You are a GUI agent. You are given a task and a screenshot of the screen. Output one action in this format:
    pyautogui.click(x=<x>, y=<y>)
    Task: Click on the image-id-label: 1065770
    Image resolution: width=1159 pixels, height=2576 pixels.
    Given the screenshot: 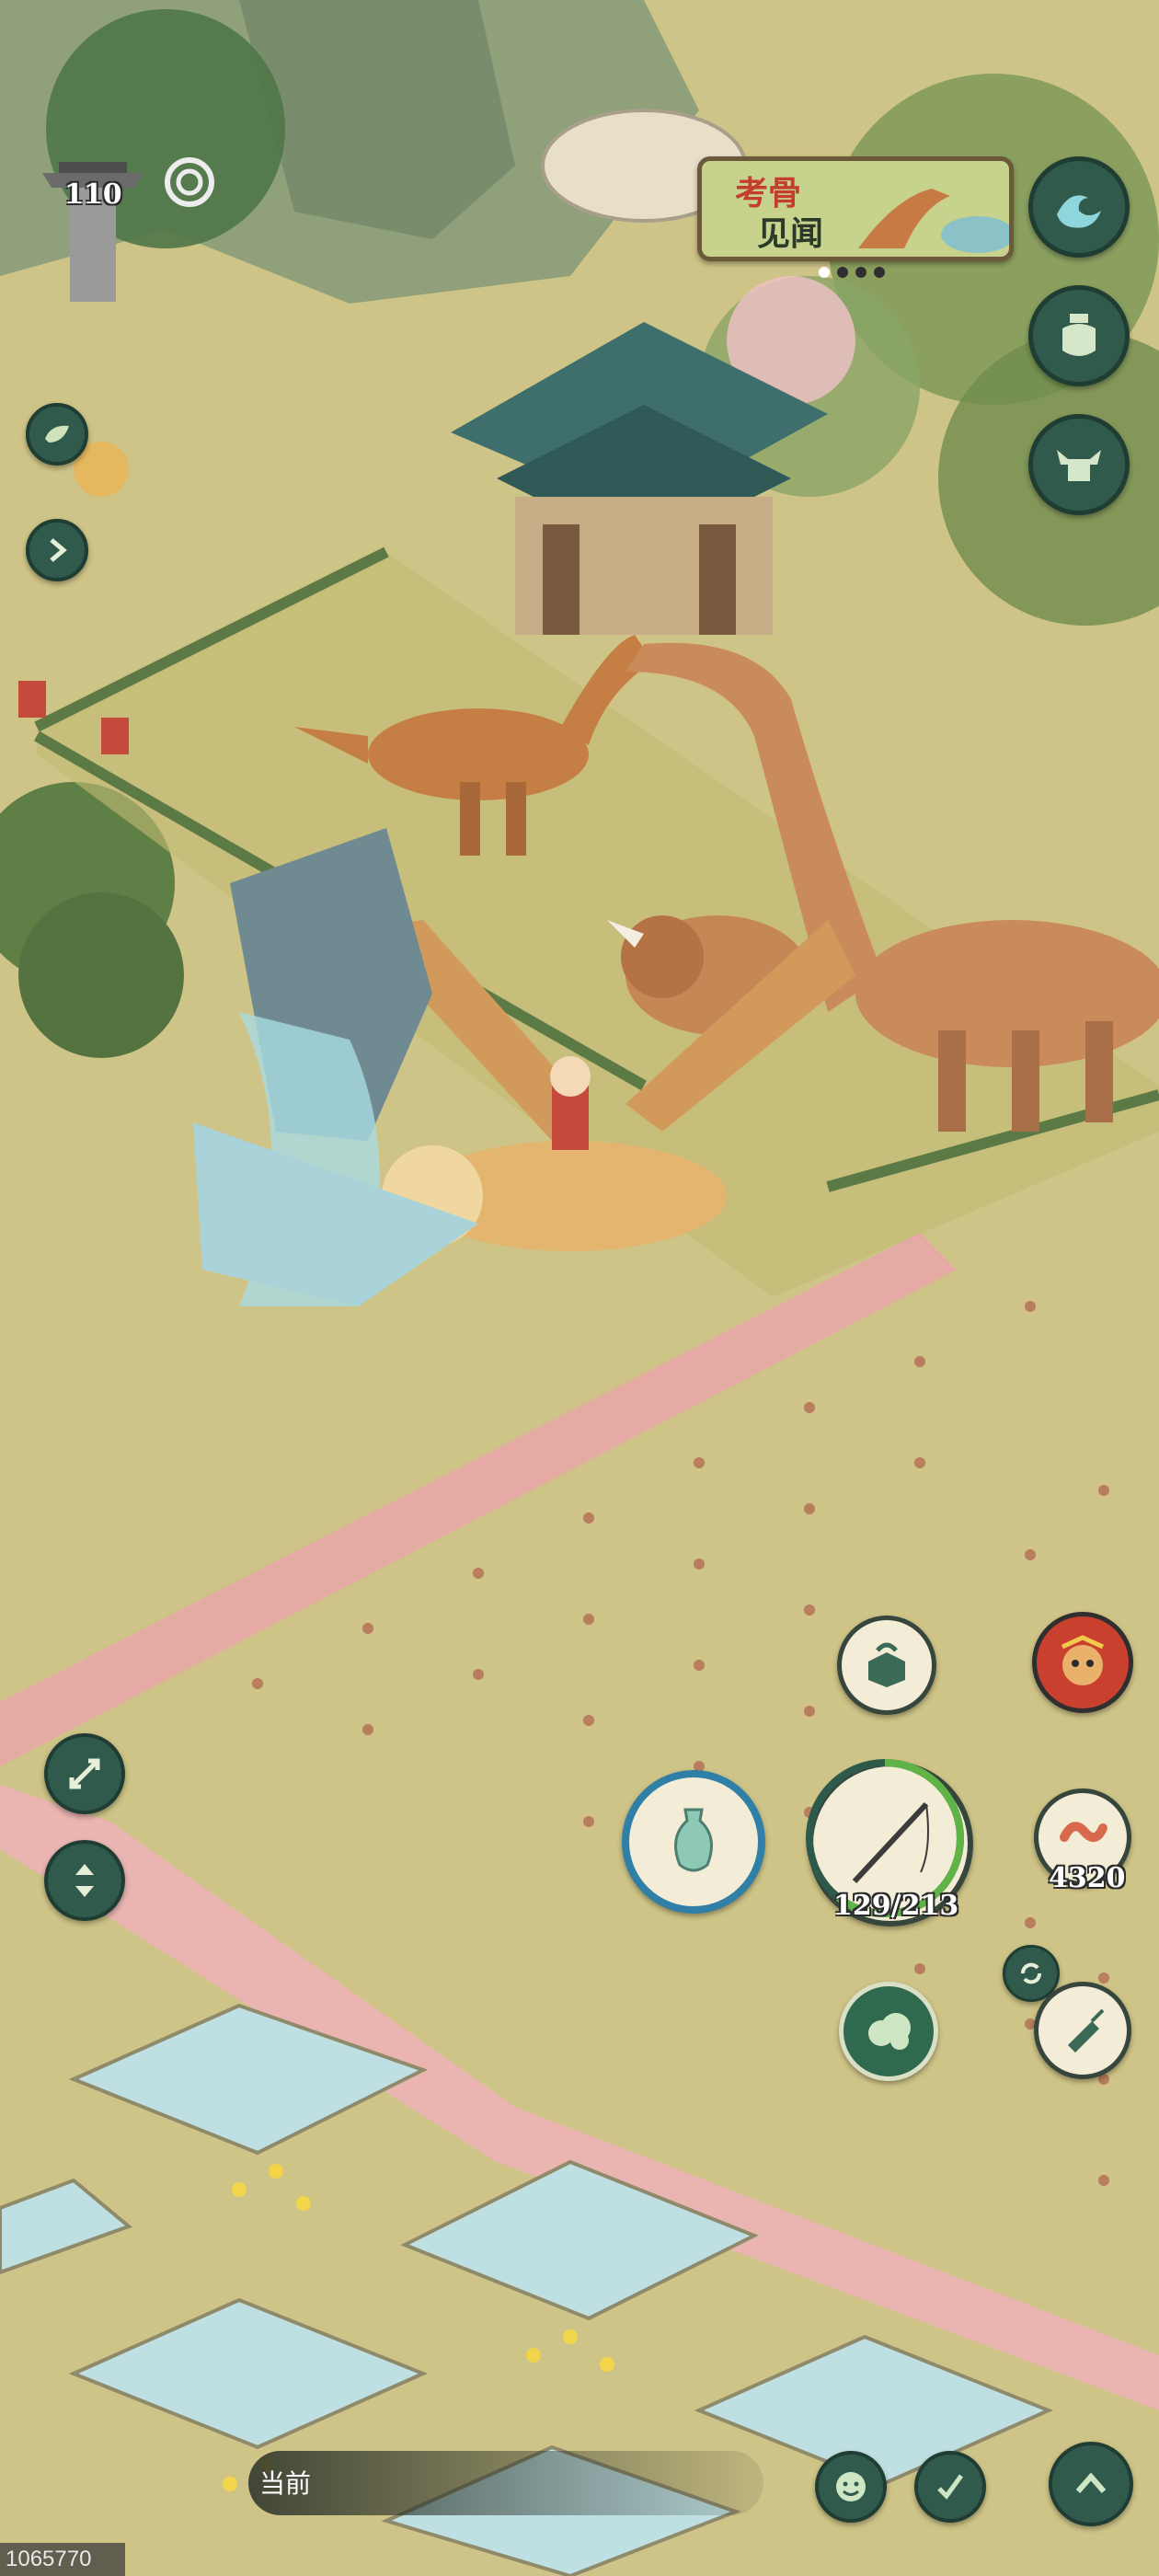 What is the action you would take?
    pyautogui.click(x=62, y=2559)
    